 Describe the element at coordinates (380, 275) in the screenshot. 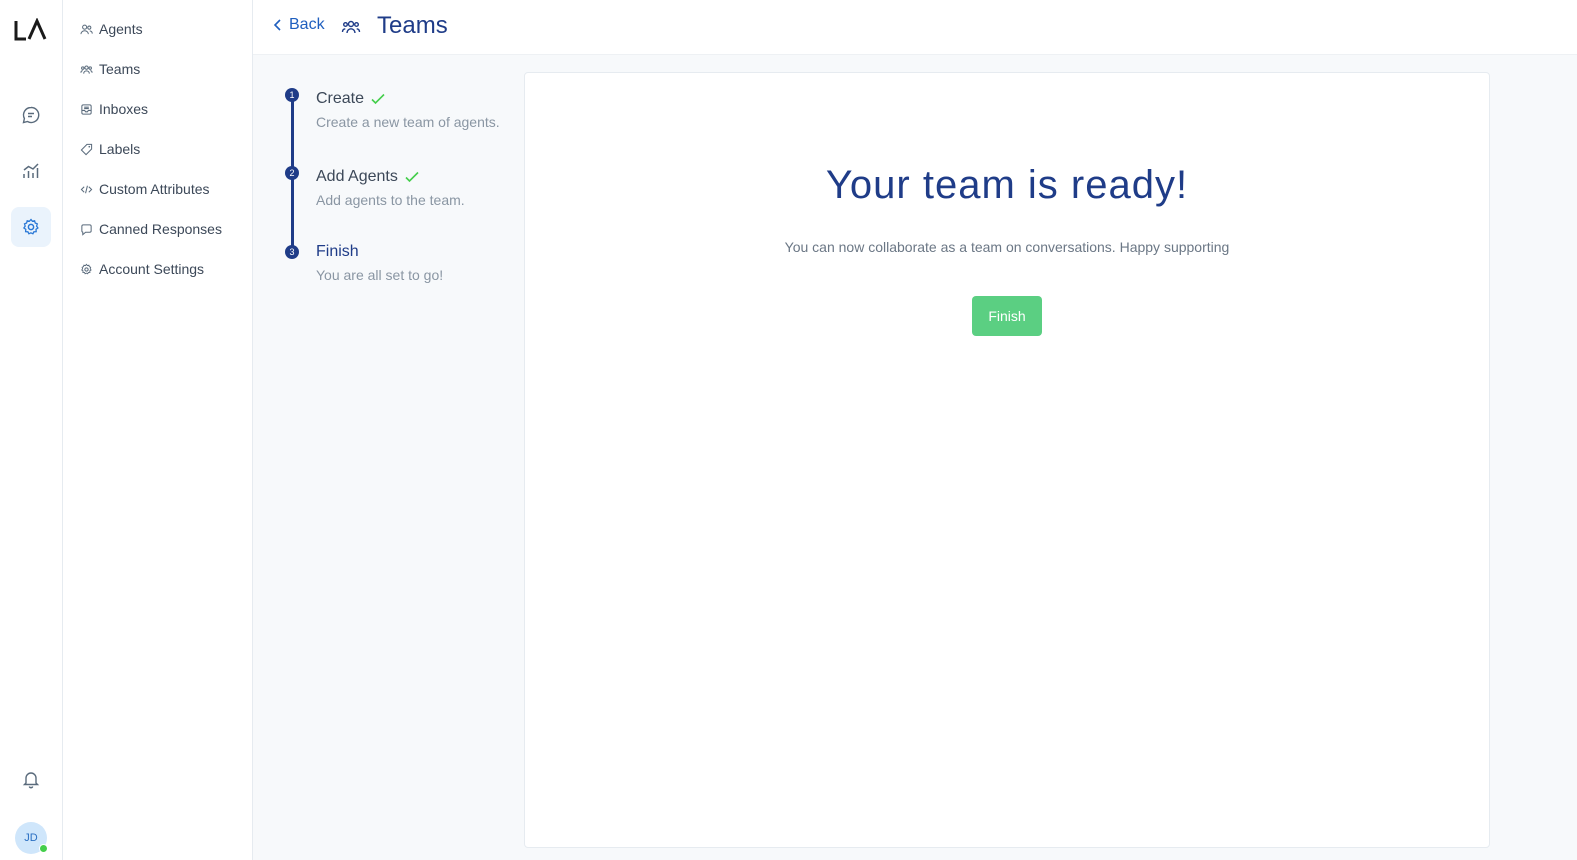

I see `step-description: You are all set to go!` at that location.